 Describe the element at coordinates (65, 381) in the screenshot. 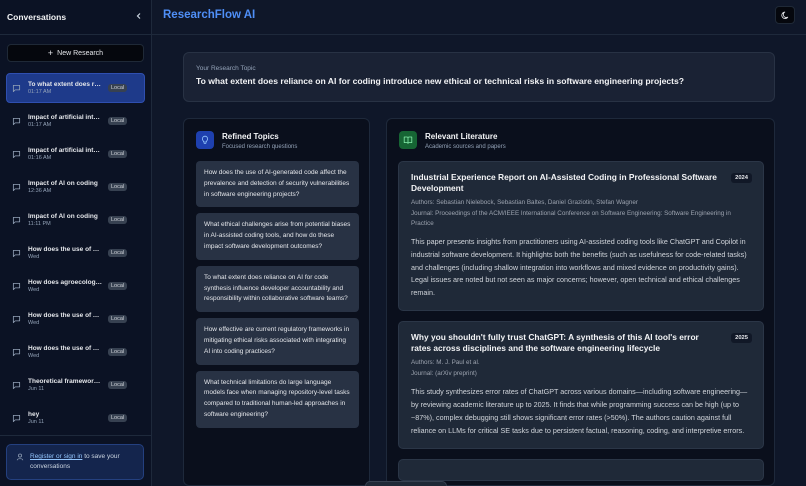

I see `conversation-title: Theoretical framework for research` at that location.